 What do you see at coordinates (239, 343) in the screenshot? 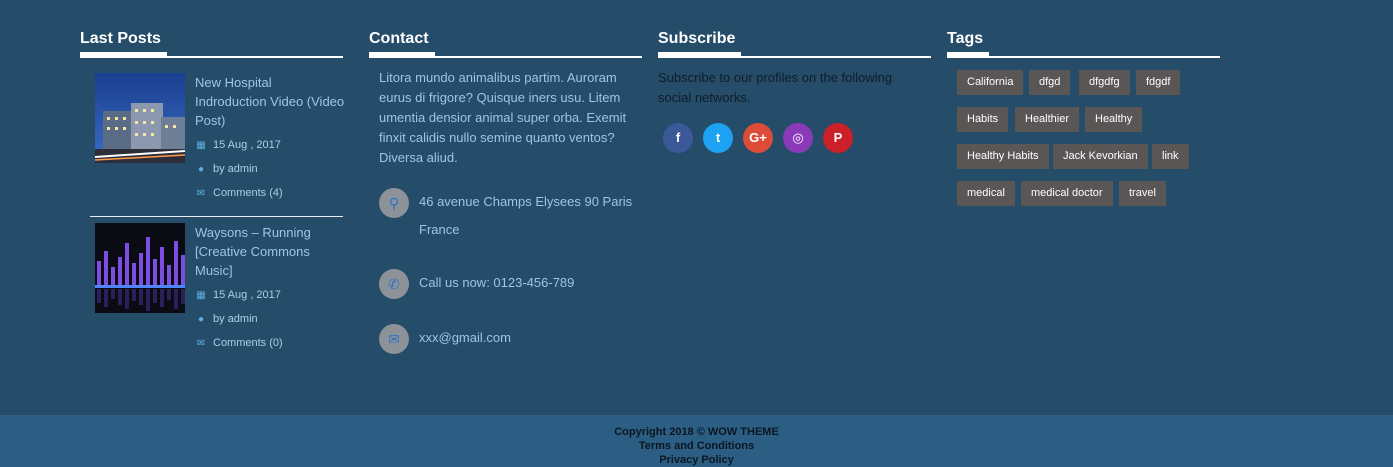
I see `post-comments: ✉ Comments (0)` at bounding box center [239, 343].